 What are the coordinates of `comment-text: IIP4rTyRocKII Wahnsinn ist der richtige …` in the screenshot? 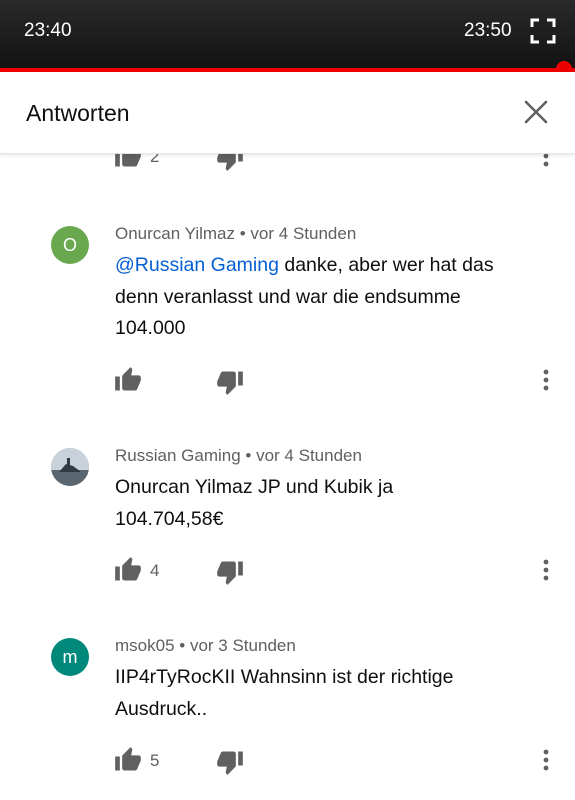 It's located at (330, 693).